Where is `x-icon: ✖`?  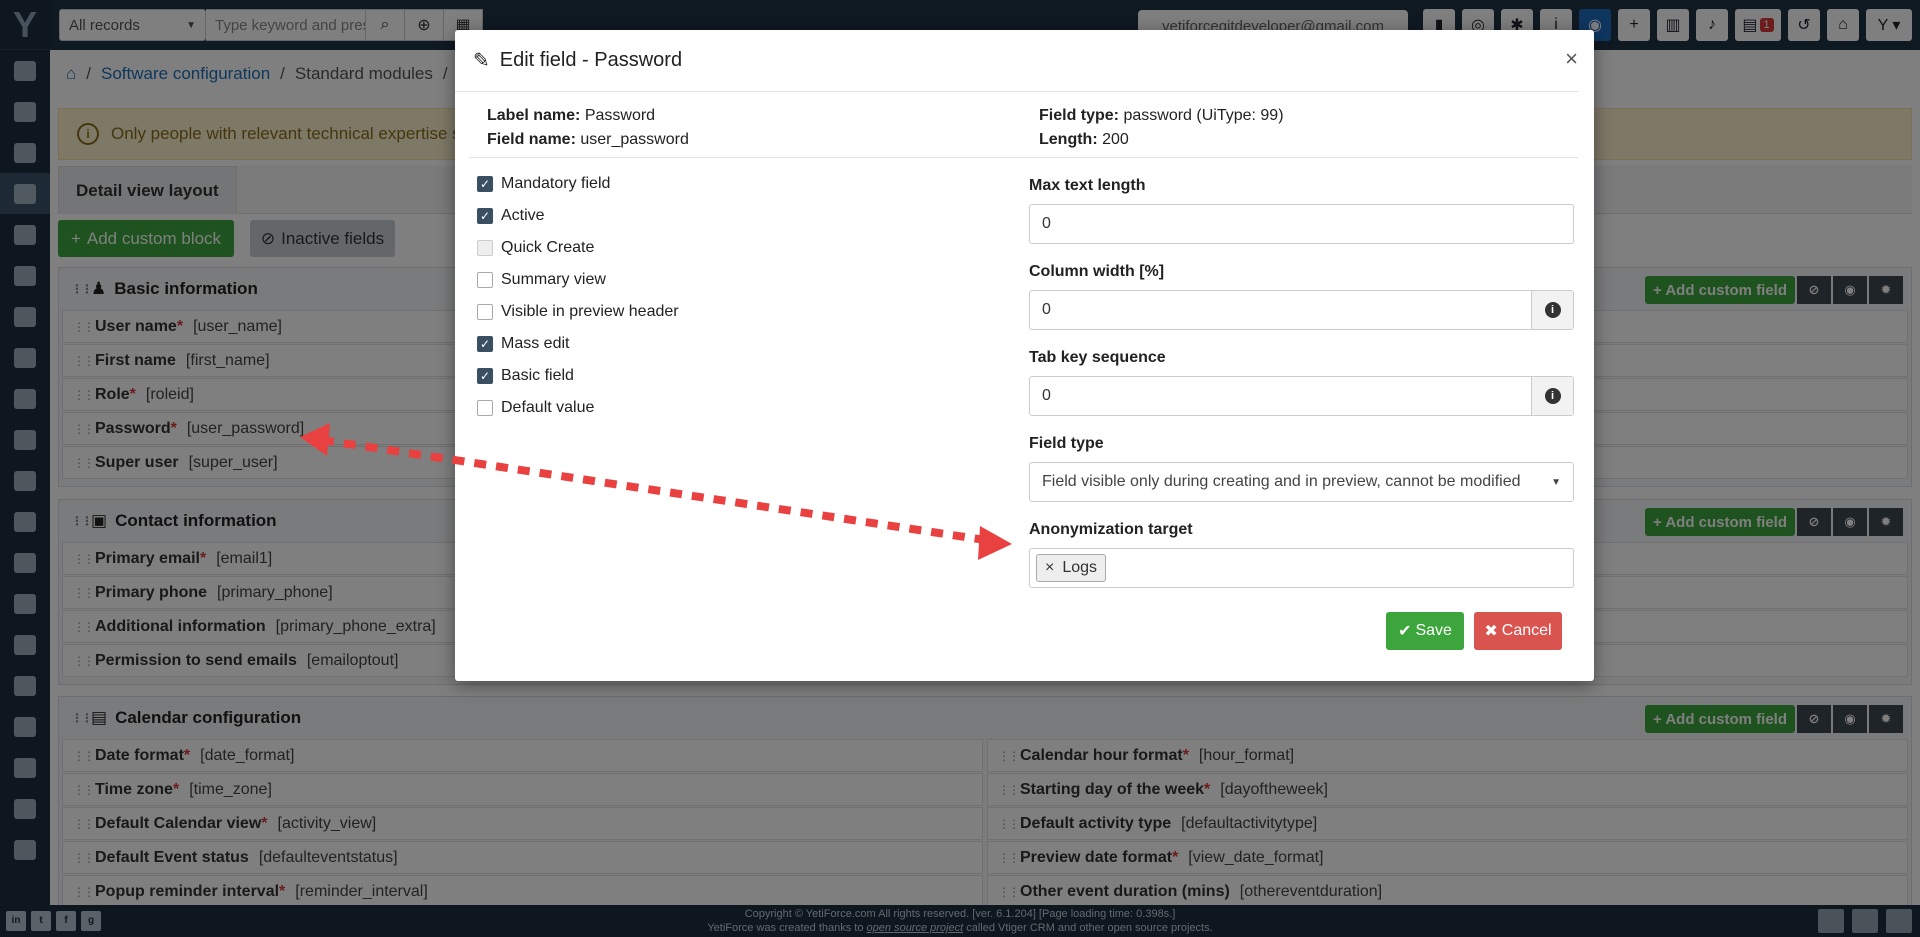 x-icon: ✖ is located at coordinates (1491, 631).